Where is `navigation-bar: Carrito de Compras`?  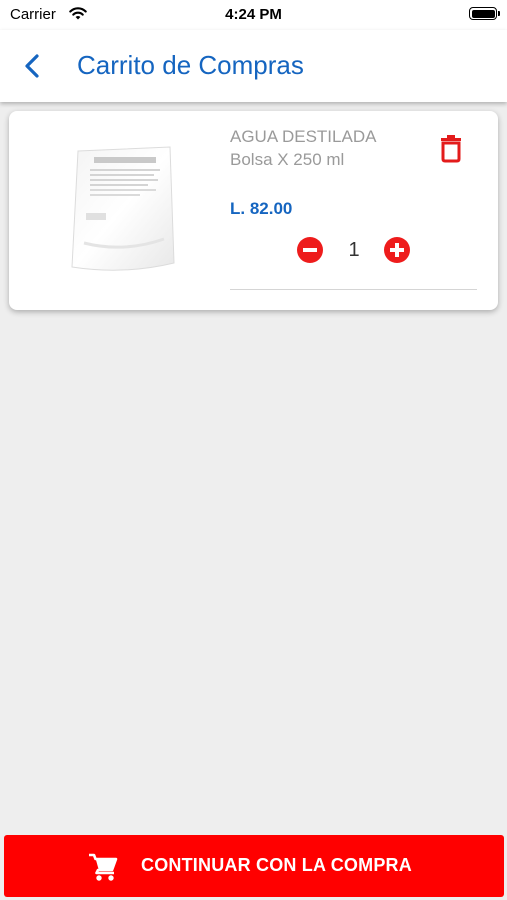 navigation-bar: Carrito de Compras is located at coordinates (253, 66).